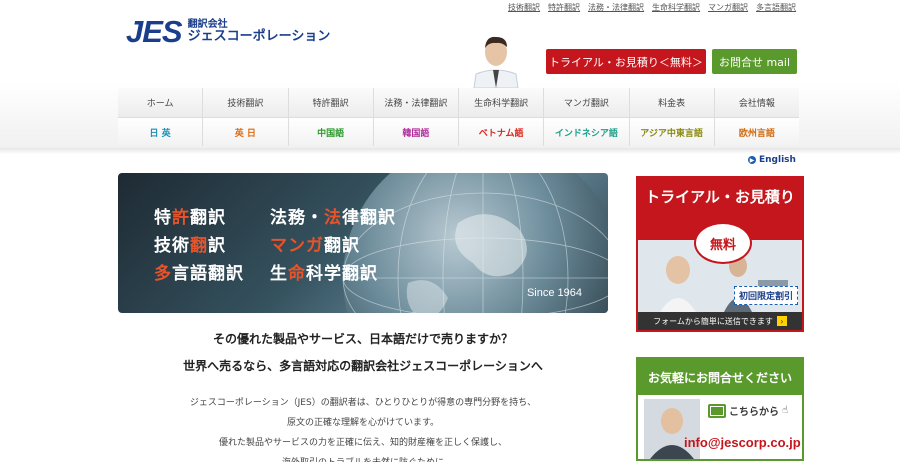  I want to click on intro-line: ジェスコーポレーション（JES）の翻訳者は、ひとりひとりが得意の専門分野を持ち、, so click(363, 403).